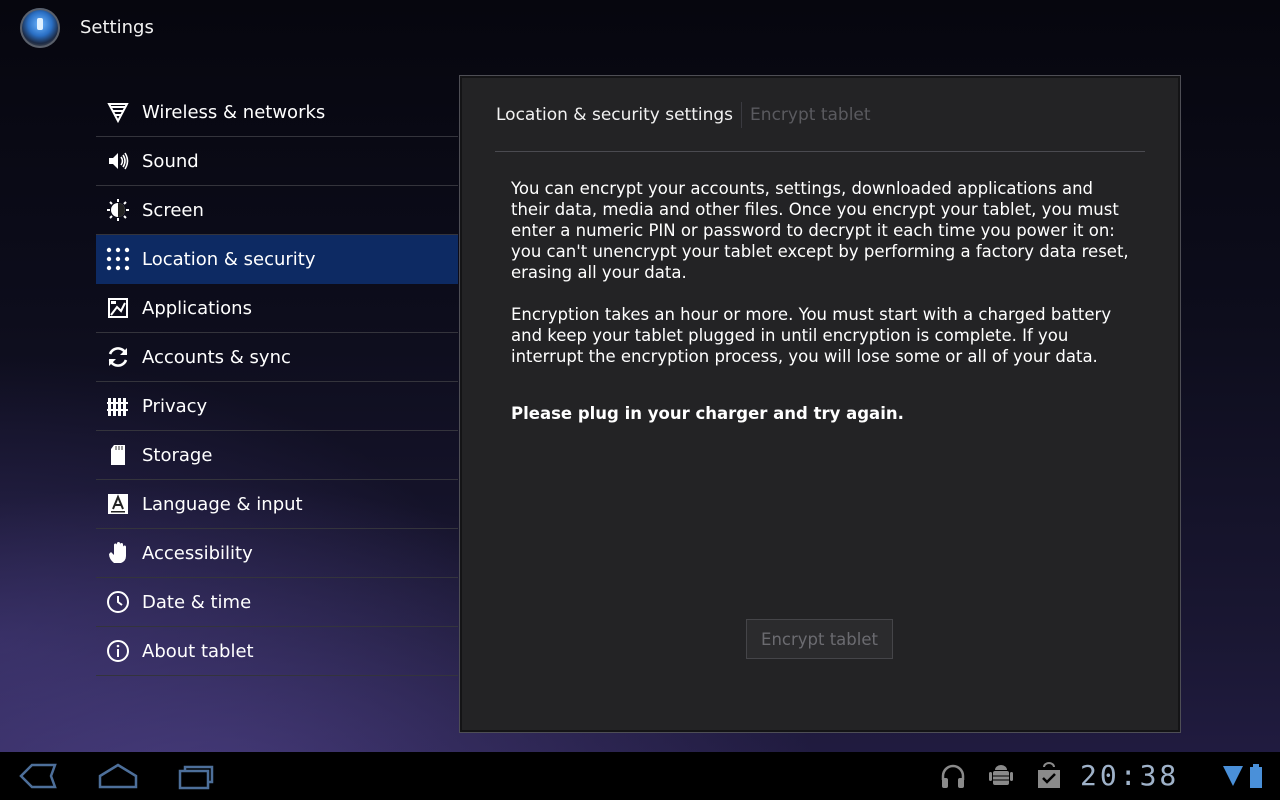  I want to click on privacy-fence-icon, so click(118, 406).